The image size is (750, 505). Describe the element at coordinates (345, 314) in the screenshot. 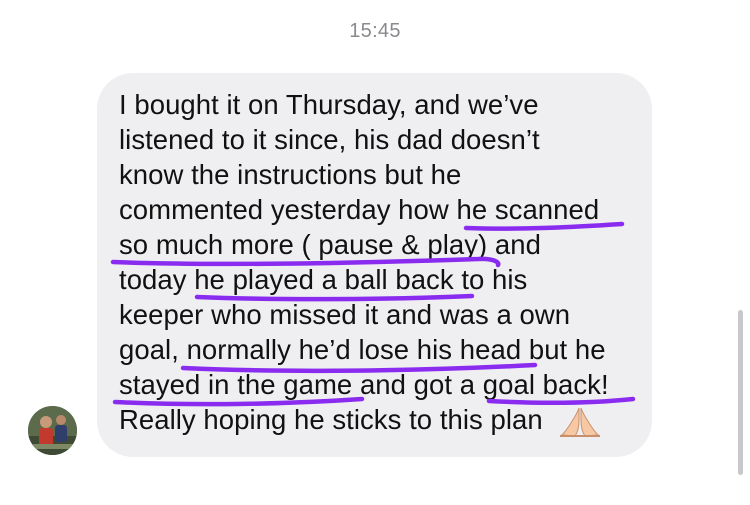

I see `message-line-7: keeper who missed it and was a own` at that location.